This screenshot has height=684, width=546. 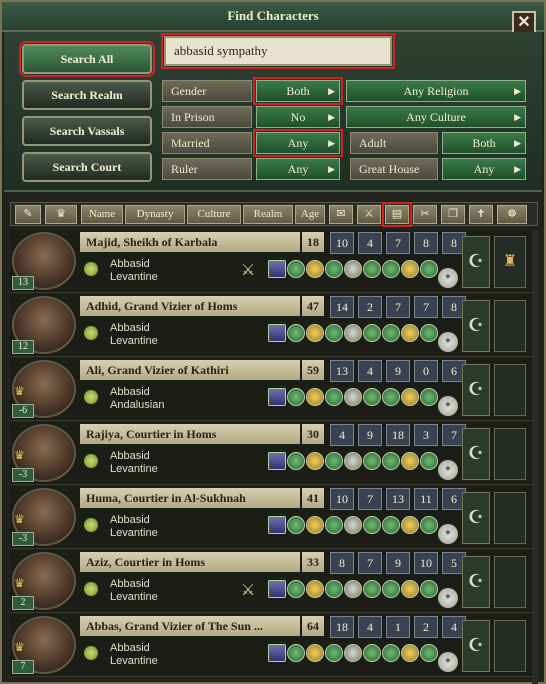 I want to click on character-name: Aziz, Courtier in Homs, so click(x=190, y=562).